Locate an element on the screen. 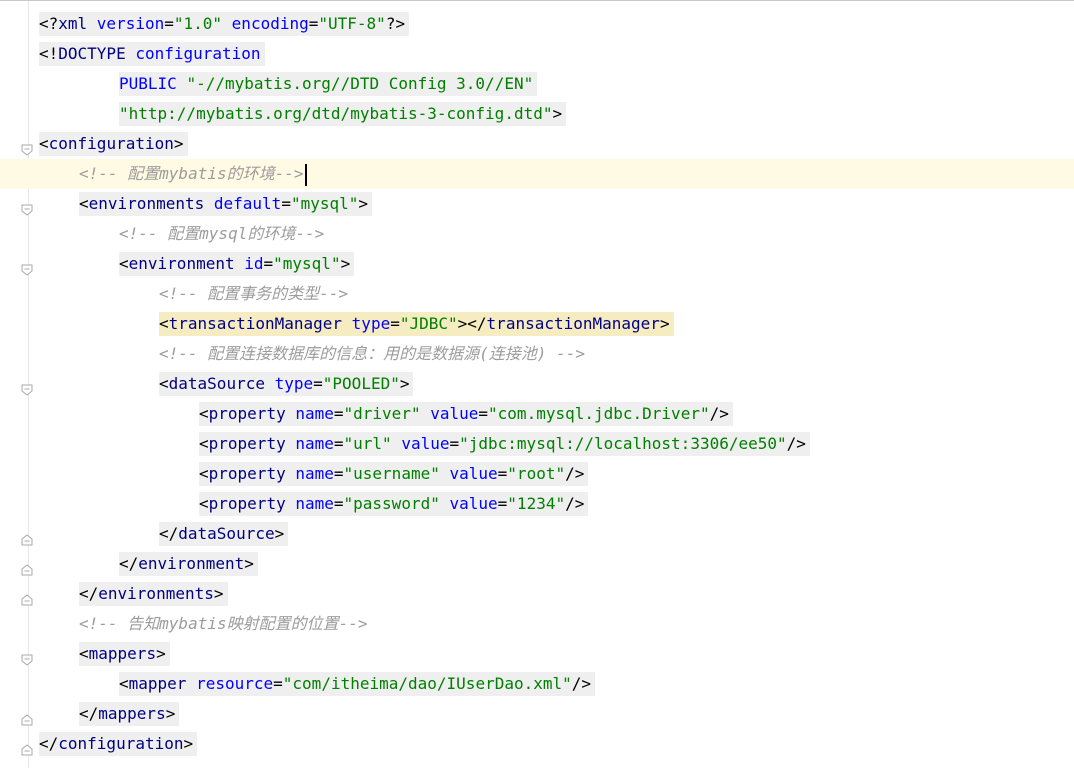  code-line: <!-- 配置连接数据库的信息：用的是数据源(连接池) --> is located at coordinates (537, 354).